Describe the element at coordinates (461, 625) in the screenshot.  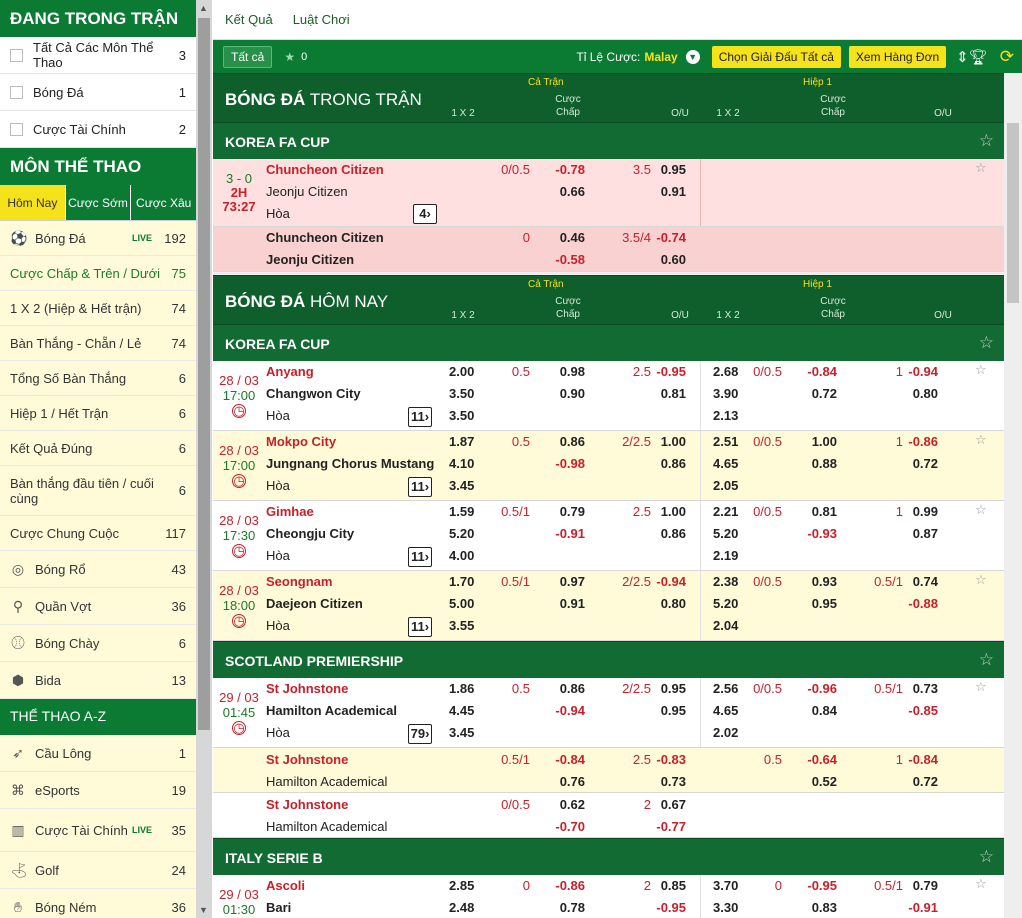
I see `odds-value: 3.55` at that location.